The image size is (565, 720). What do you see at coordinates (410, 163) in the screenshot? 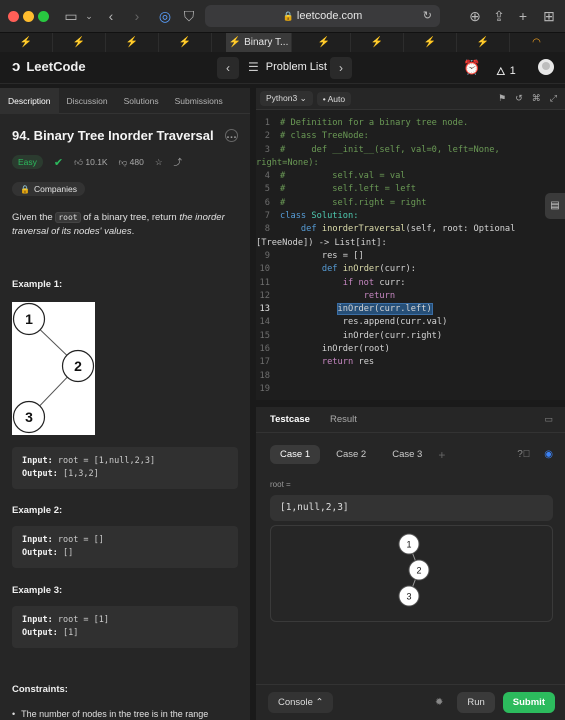
I see `code-line-wrap: right=None):` at bounding box center [410, 163].